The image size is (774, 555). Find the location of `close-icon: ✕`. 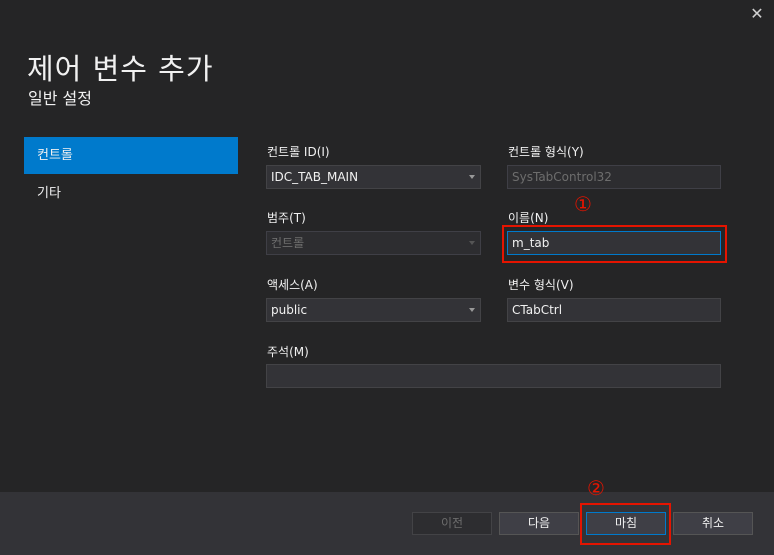

close-icon: ✕ is located at coordinates (757, 14).